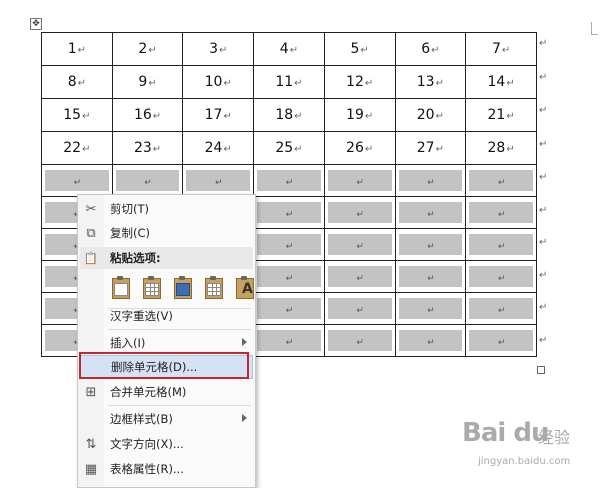  I want to click on table-cell: 12↵, so click(359, 82).